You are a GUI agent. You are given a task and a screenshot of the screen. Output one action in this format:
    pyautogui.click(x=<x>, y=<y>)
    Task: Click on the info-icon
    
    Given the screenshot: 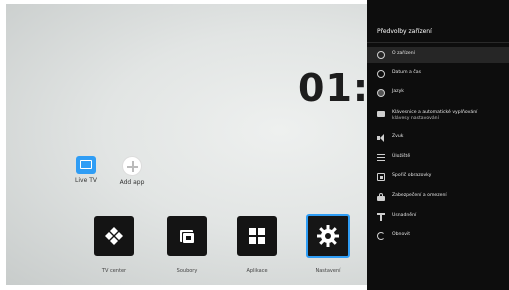 What is the action you would take?
    pyautogui.click(x=381, y=55)
    